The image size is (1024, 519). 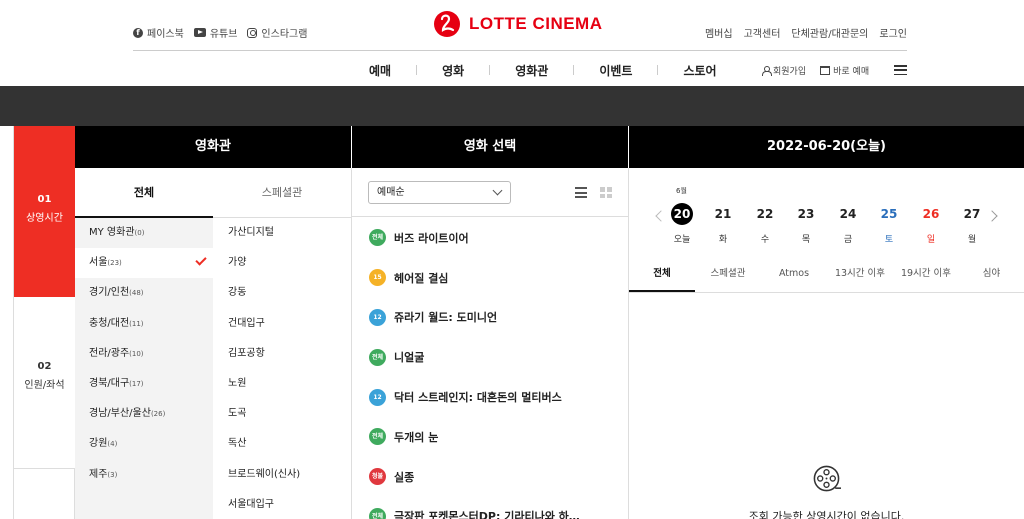 I want to click on movie-item: 전체 버즈 라이트이어, so click(x=490, y=238).